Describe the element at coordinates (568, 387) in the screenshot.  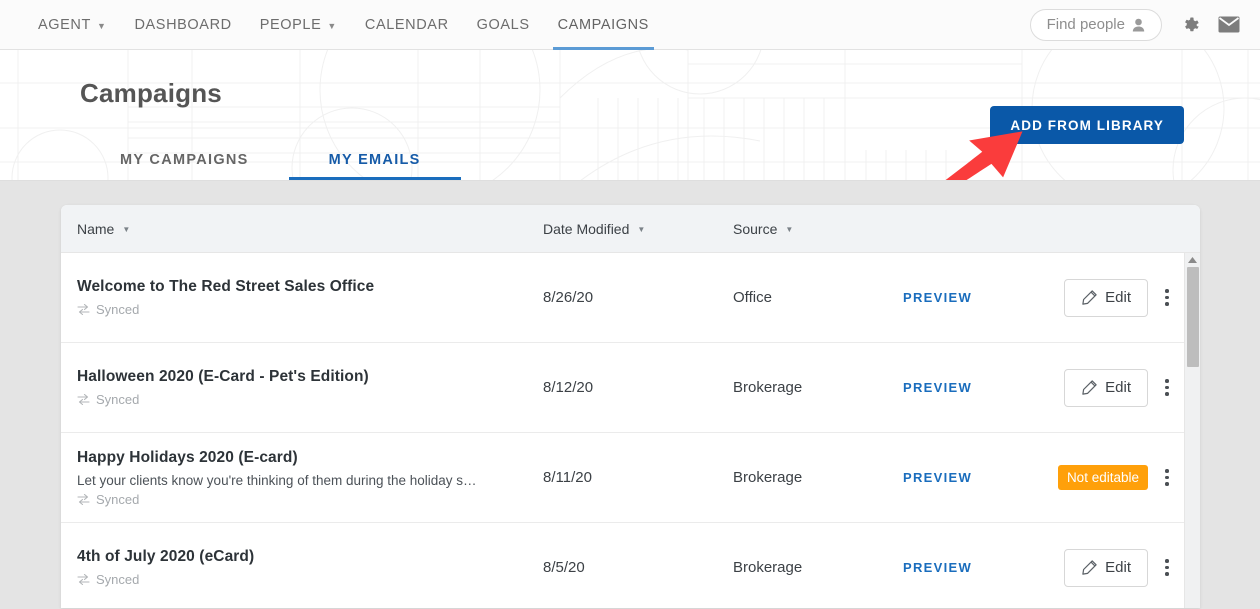
I see `cell-date-modified: 8/12/20` at that location.